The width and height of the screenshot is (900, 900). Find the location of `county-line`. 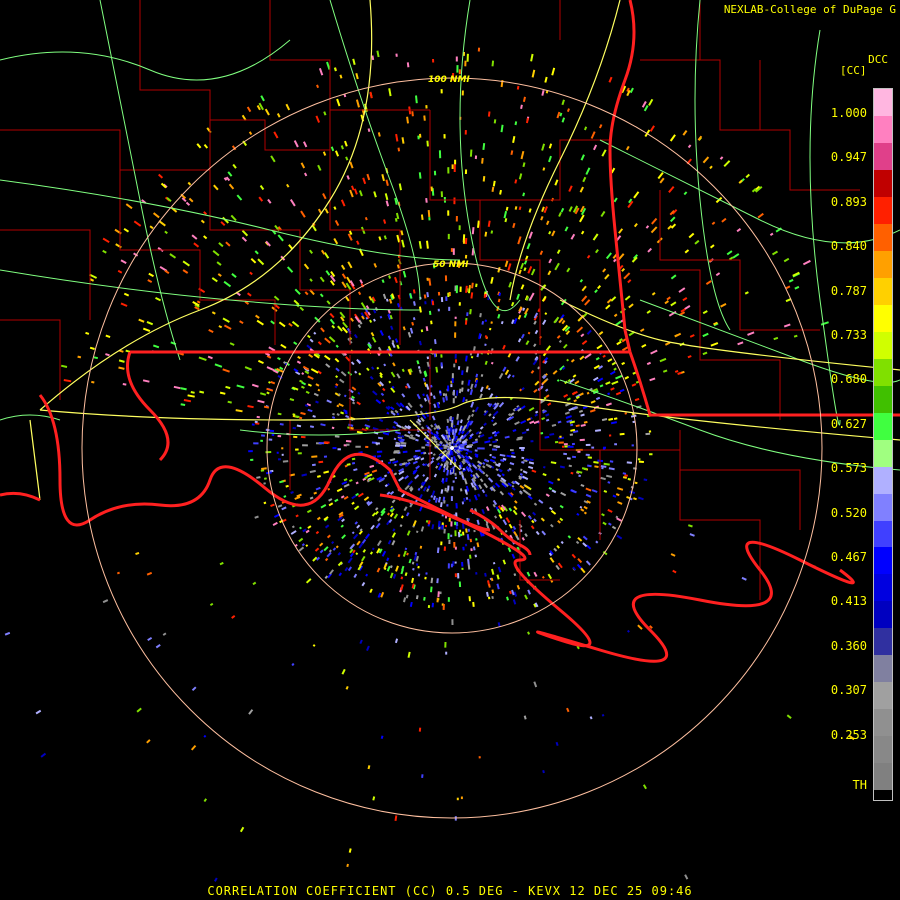

county-line is located at coordinates (197, 257).